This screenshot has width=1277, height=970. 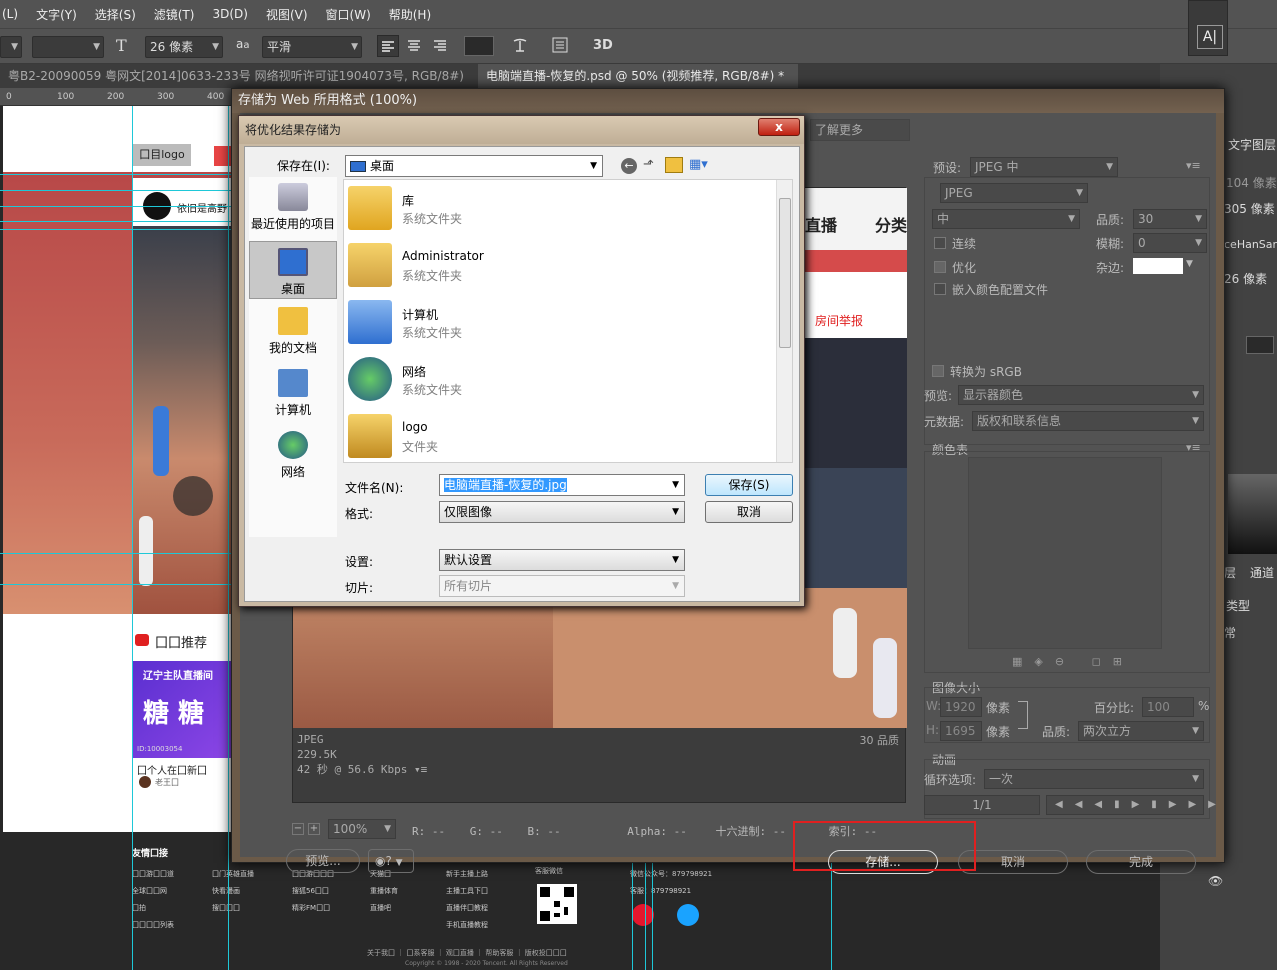 What do you see at coordinates (56, 14) in the screenshot?
I see `menu-item: 文字(Y)` at bounding box center [56, 14].